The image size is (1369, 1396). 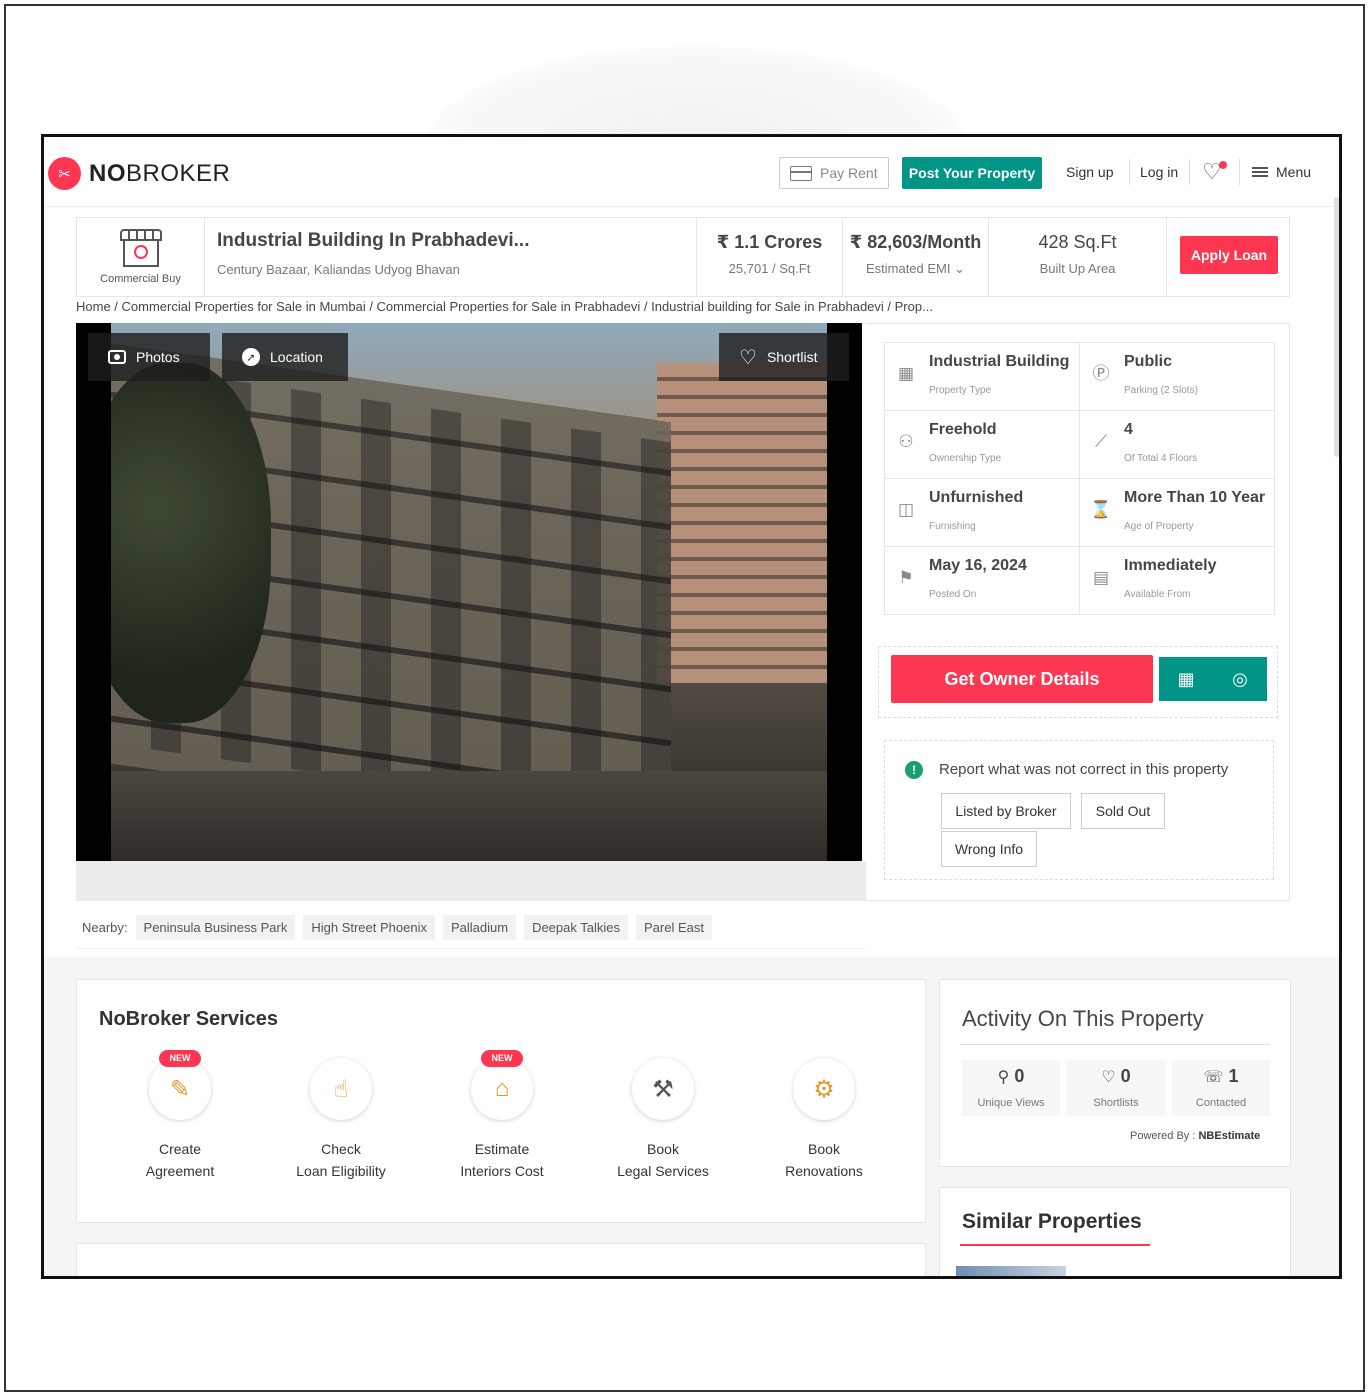 What do you see at coordinates (1115, 1044) in the screenshot?
I see `divider` at bounding box center [1115, 1044].